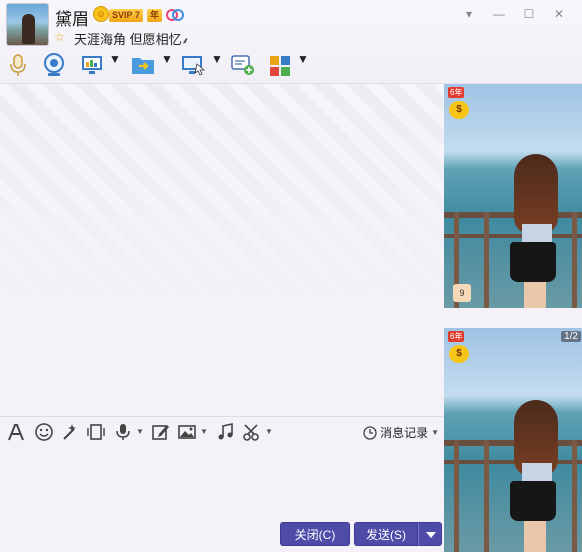 The height and width of the screenshot is (552, 582). Describe the element at coordinates (571, 336) in the screenshot. I see `photo-page-indicator: 1/2` at that location.